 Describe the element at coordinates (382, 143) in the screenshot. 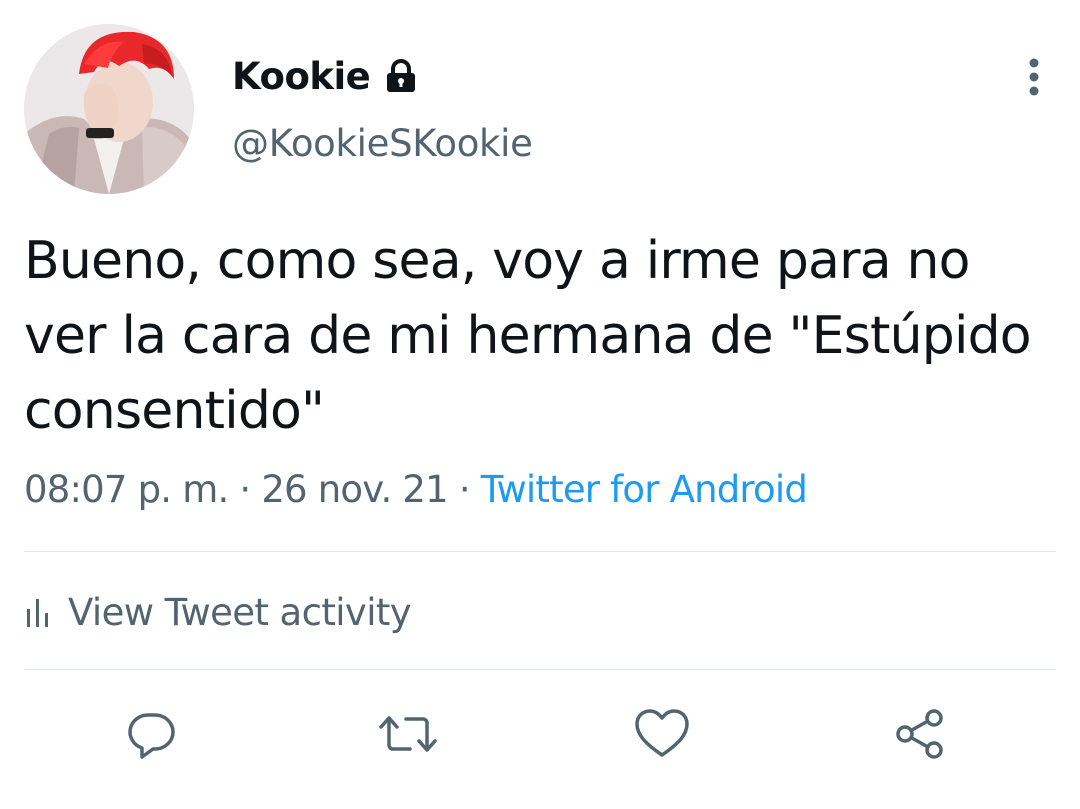

I see `user-handle: @KookieSKookie` at that location.